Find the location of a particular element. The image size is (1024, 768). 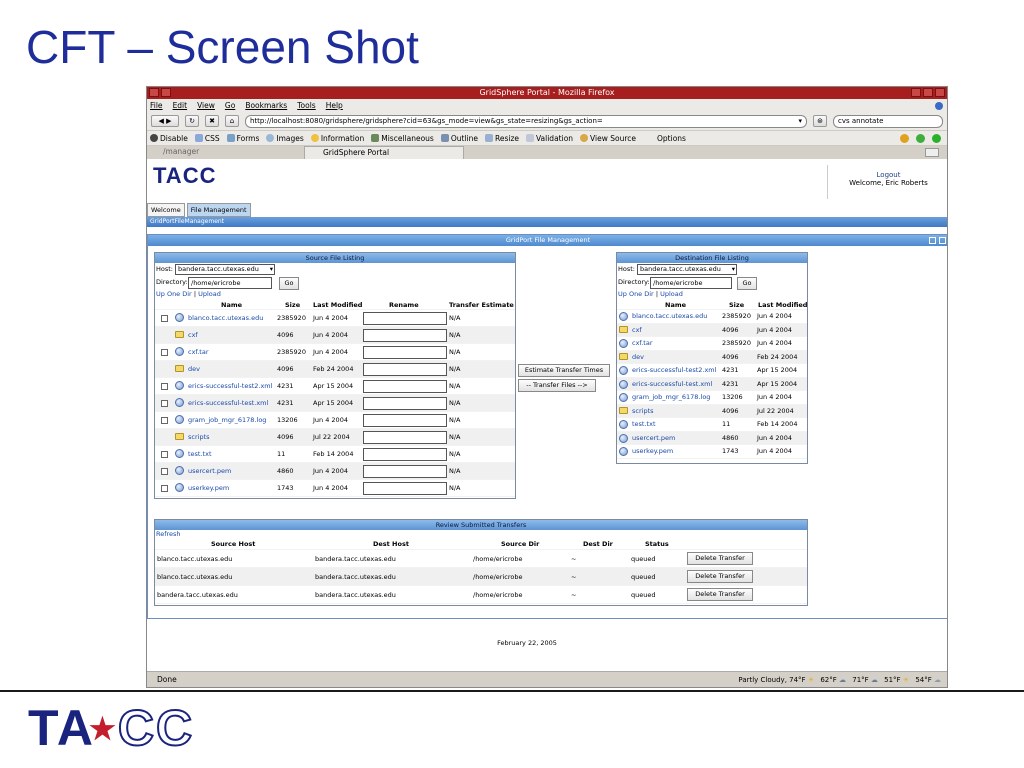

close-tab-icon is located at coordinates (932, 152).